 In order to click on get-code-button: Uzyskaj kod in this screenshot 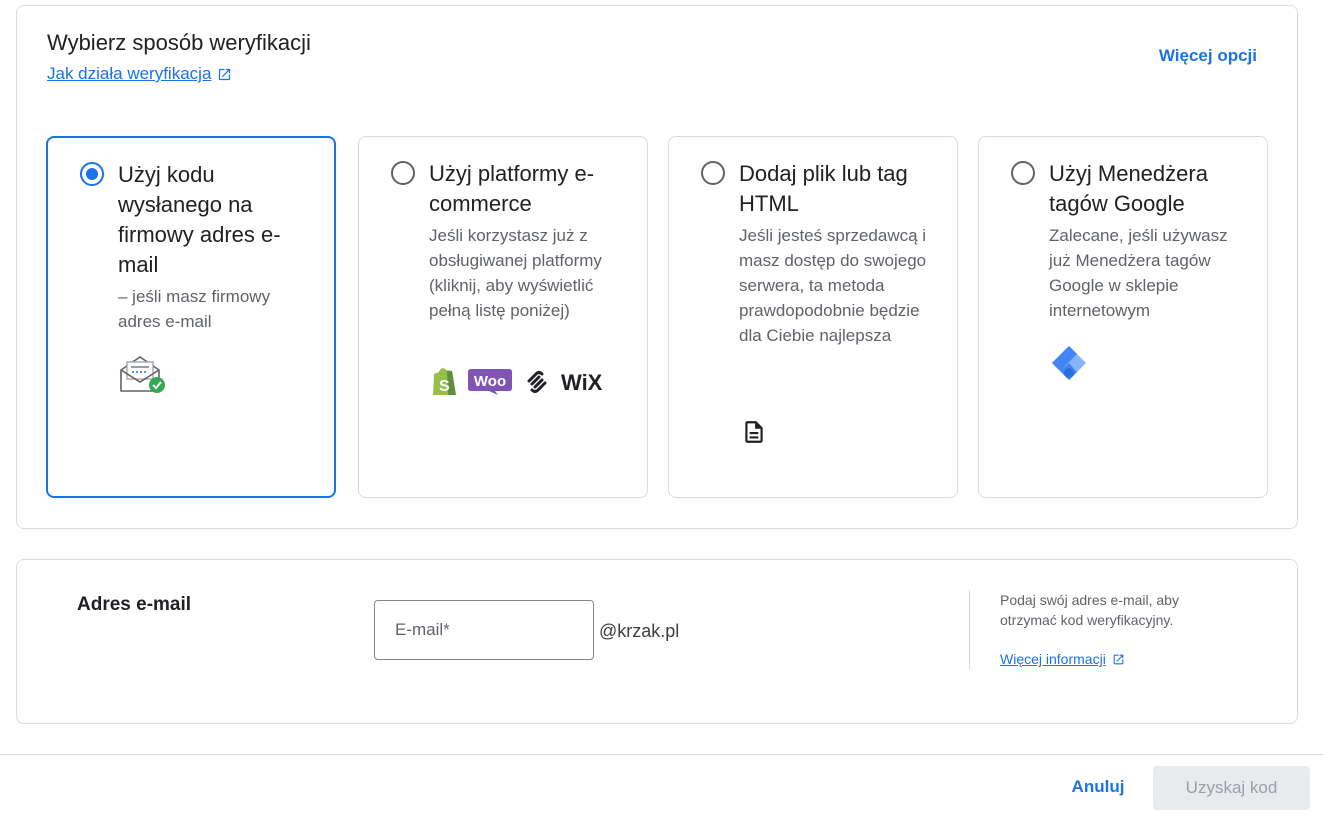, I will do `click(1231, 788)`.